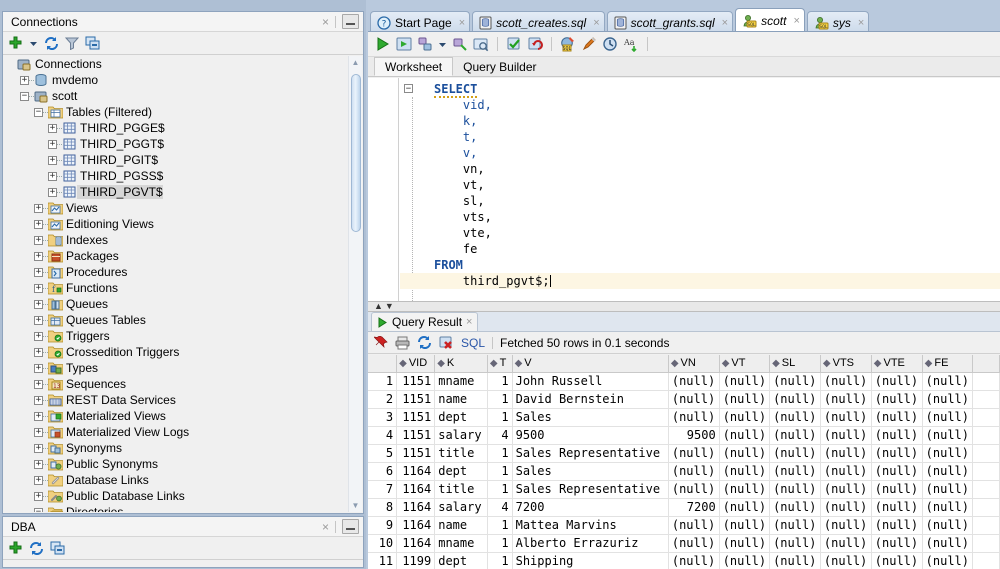 The image size is (1000, 569). Describe the element at coordinates (425, 44) in the screenshot. I see `explain-plan-icon` at that location.